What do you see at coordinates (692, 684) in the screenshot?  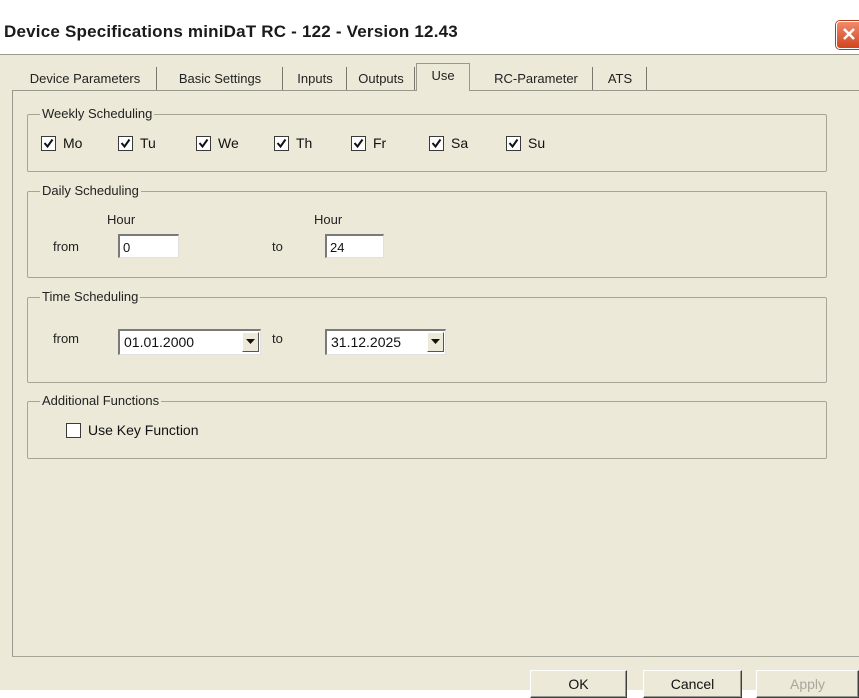 I see `cancel-button: Cancel` at bounding box center [692, 684].